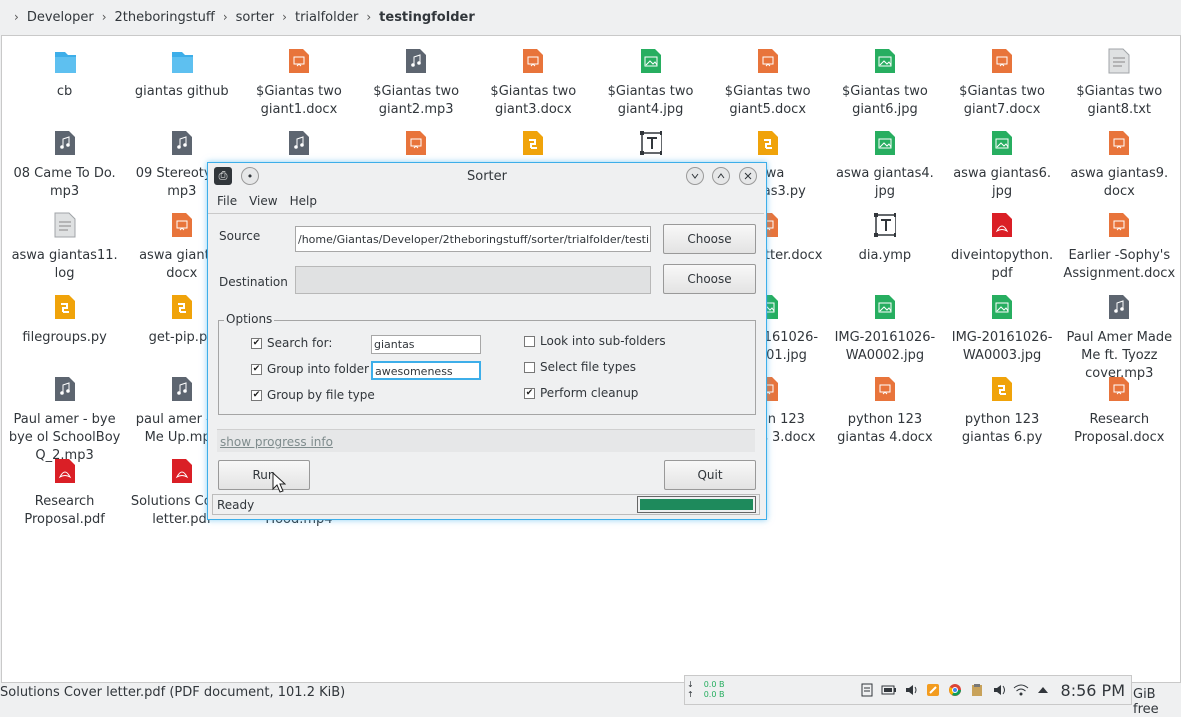 The image size is (1181, 717). What do you see at coordinates (748, 176) in the screenshot?
I see `close-button` at bounding box center [748, 176].